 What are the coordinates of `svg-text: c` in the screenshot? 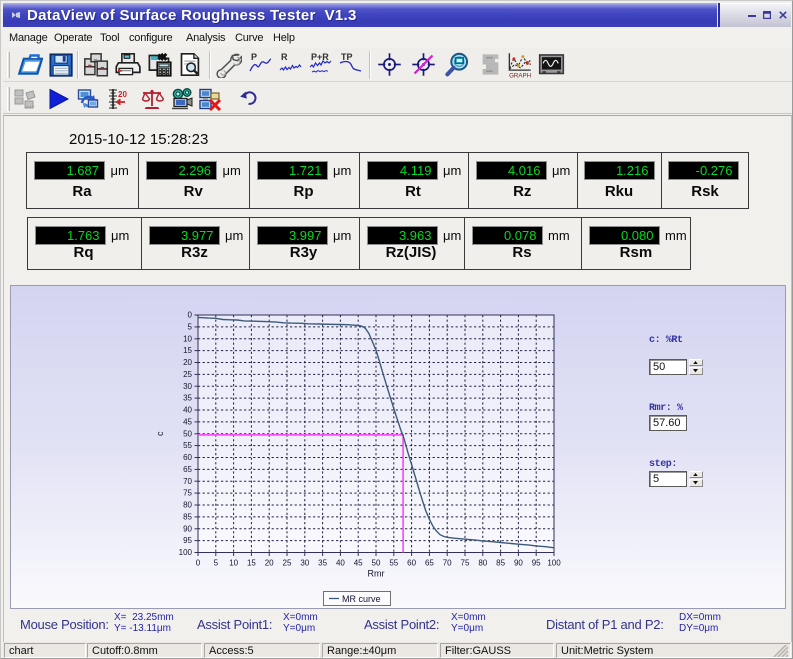 It's located at (160, 433).